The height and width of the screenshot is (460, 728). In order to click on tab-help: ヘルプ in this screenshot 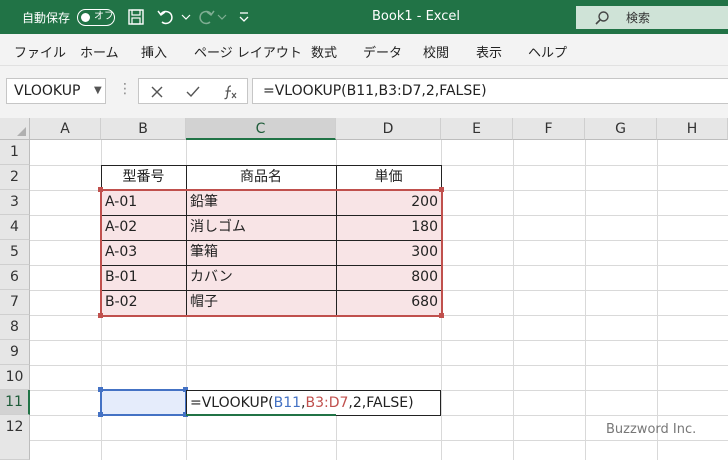, I will do `click(547, 51)`.